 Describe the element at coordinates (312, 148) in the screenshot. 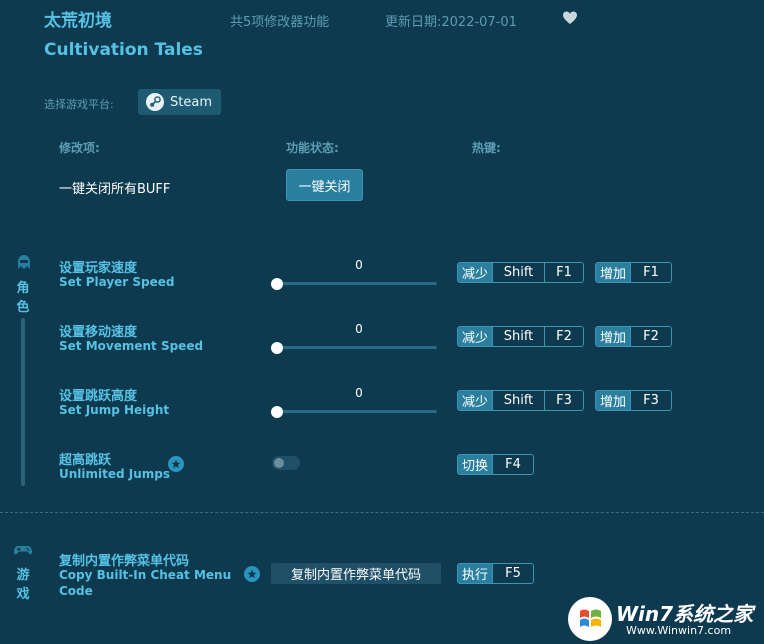

I see `column-status: 功能状态:` at that location.